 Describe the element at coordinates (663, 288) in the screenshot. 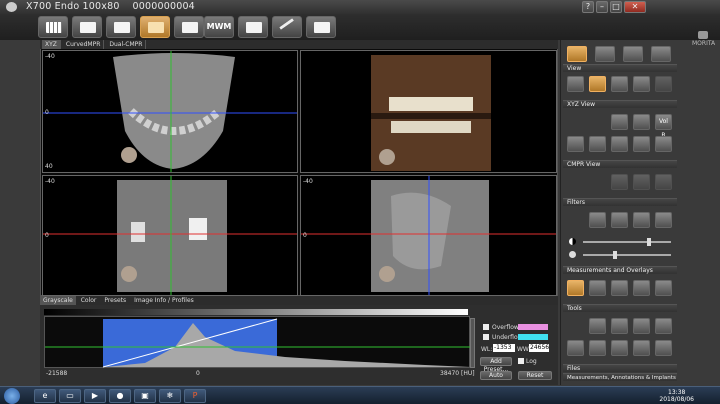

I see `annotation-tool-button` at that location.